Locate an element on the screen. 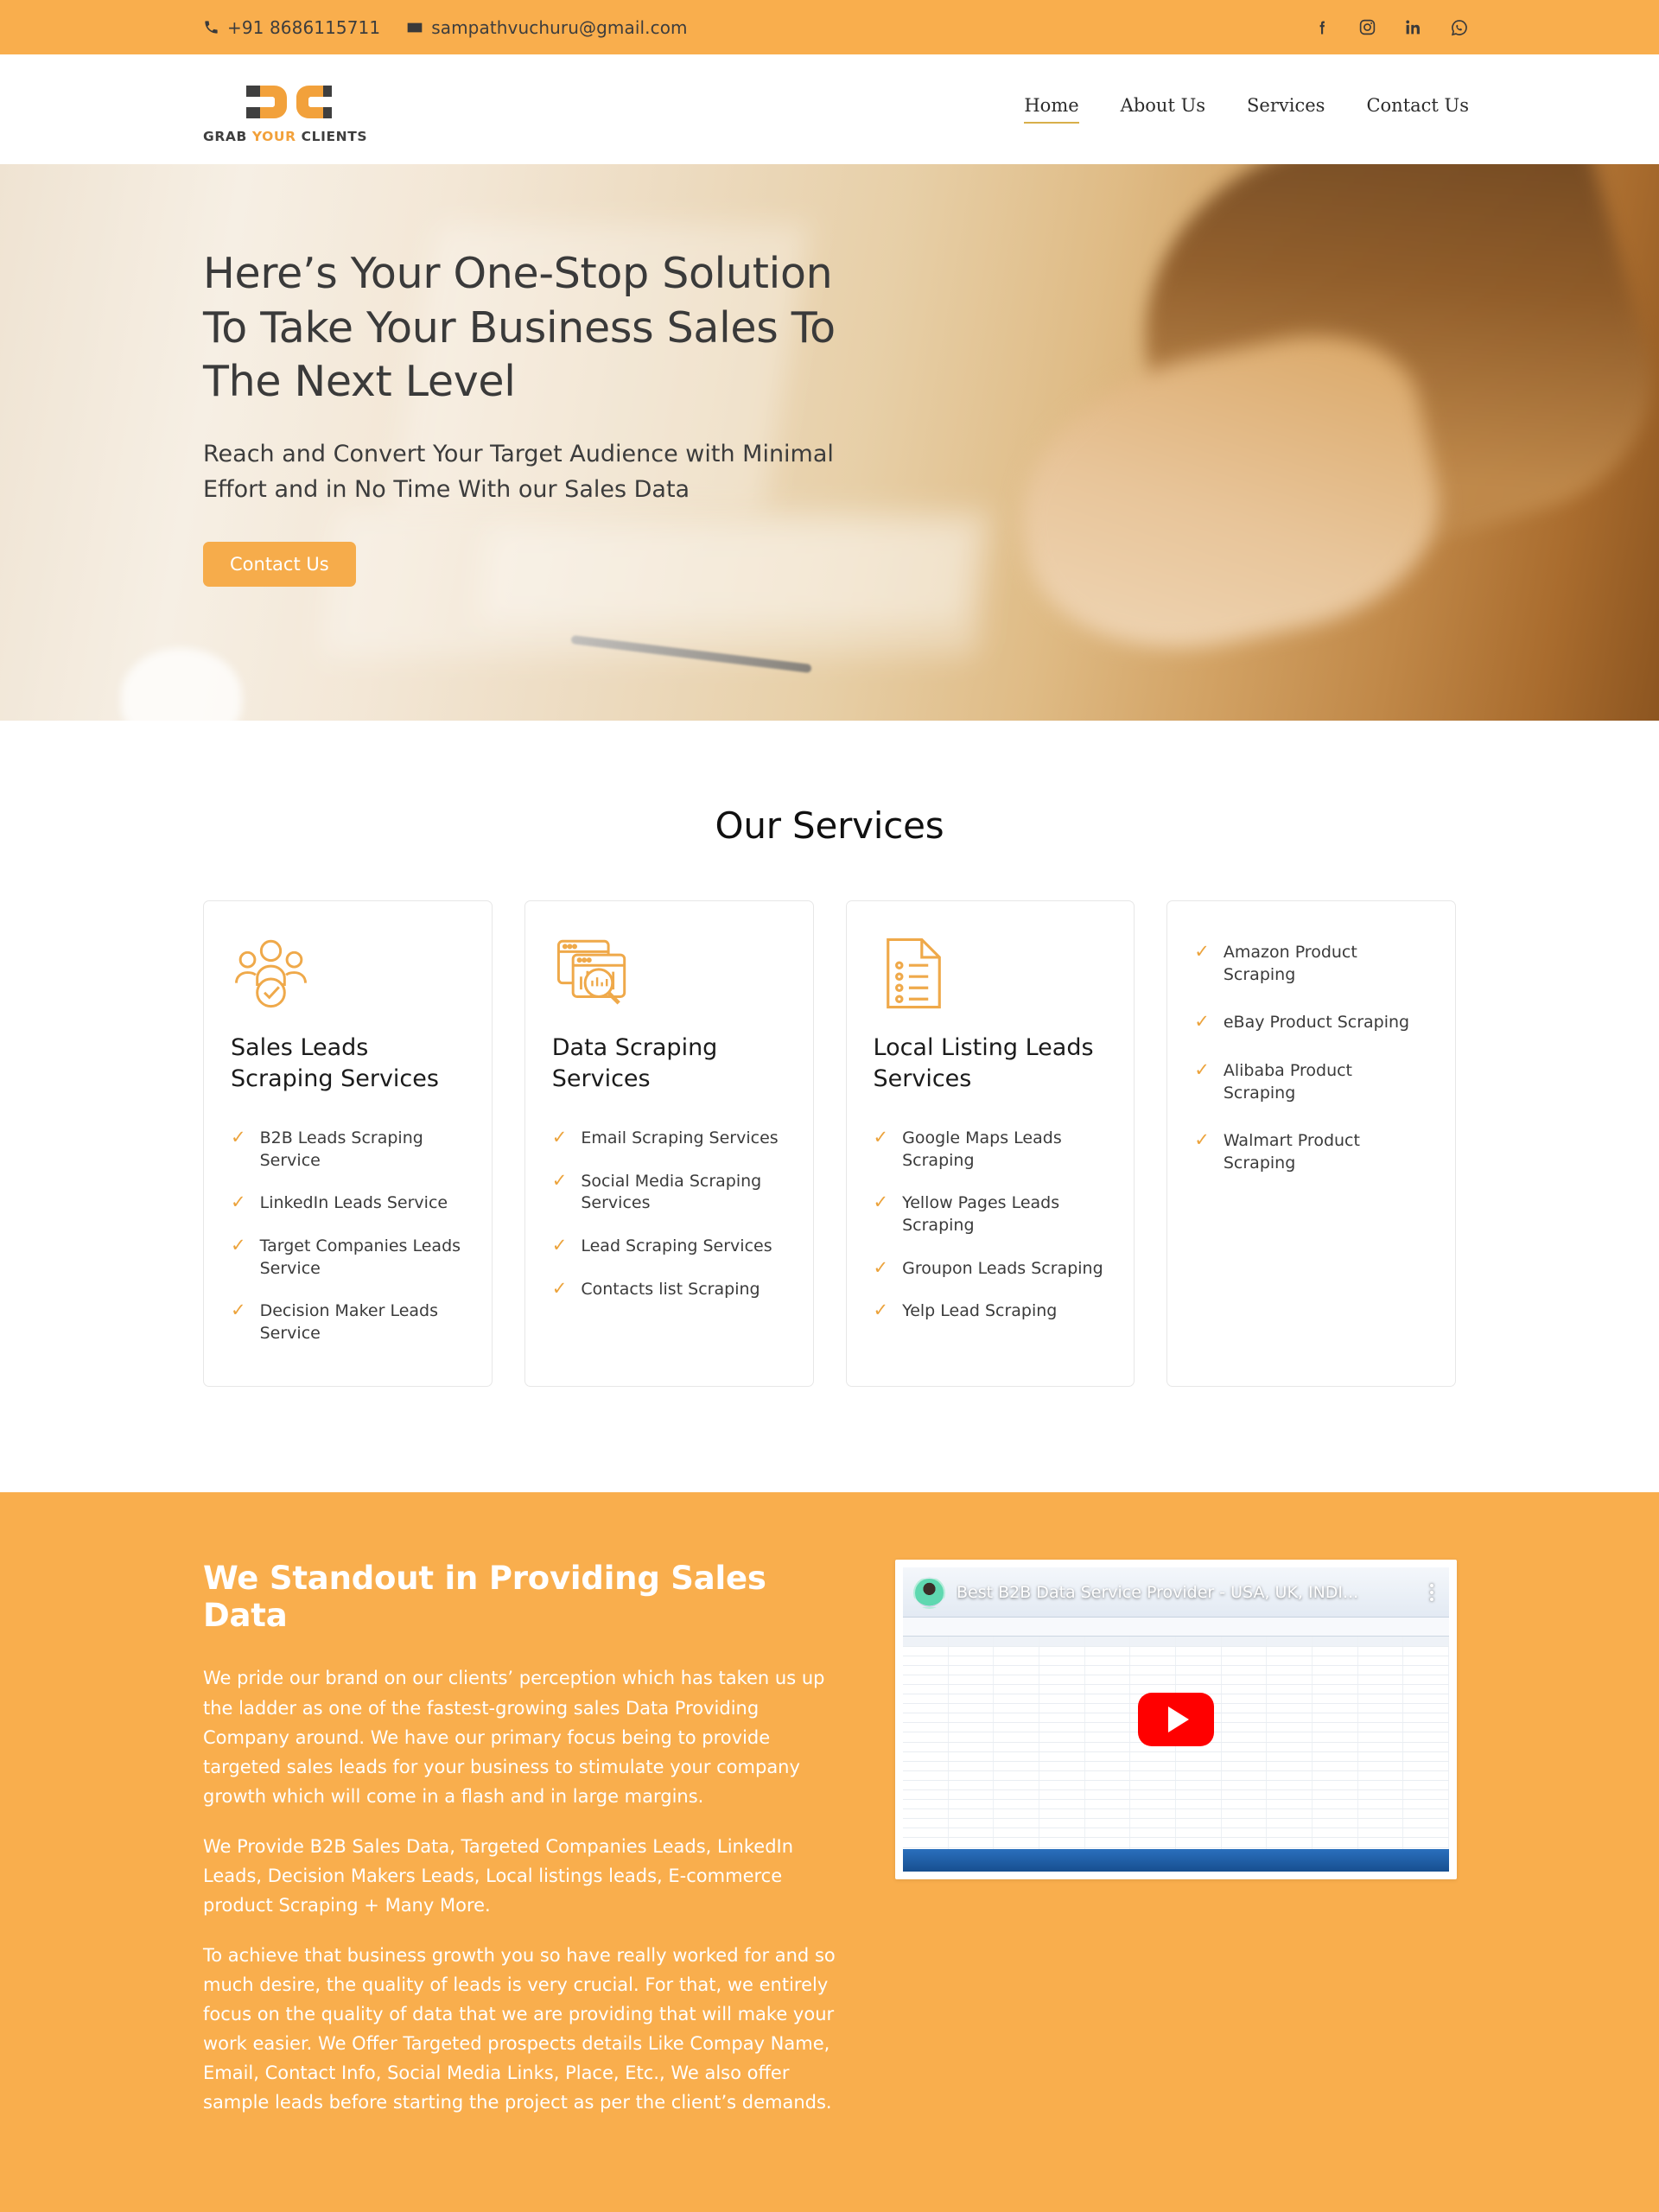  feature-label: Amazon Product Scraping is located at coordinates (1290, 963).